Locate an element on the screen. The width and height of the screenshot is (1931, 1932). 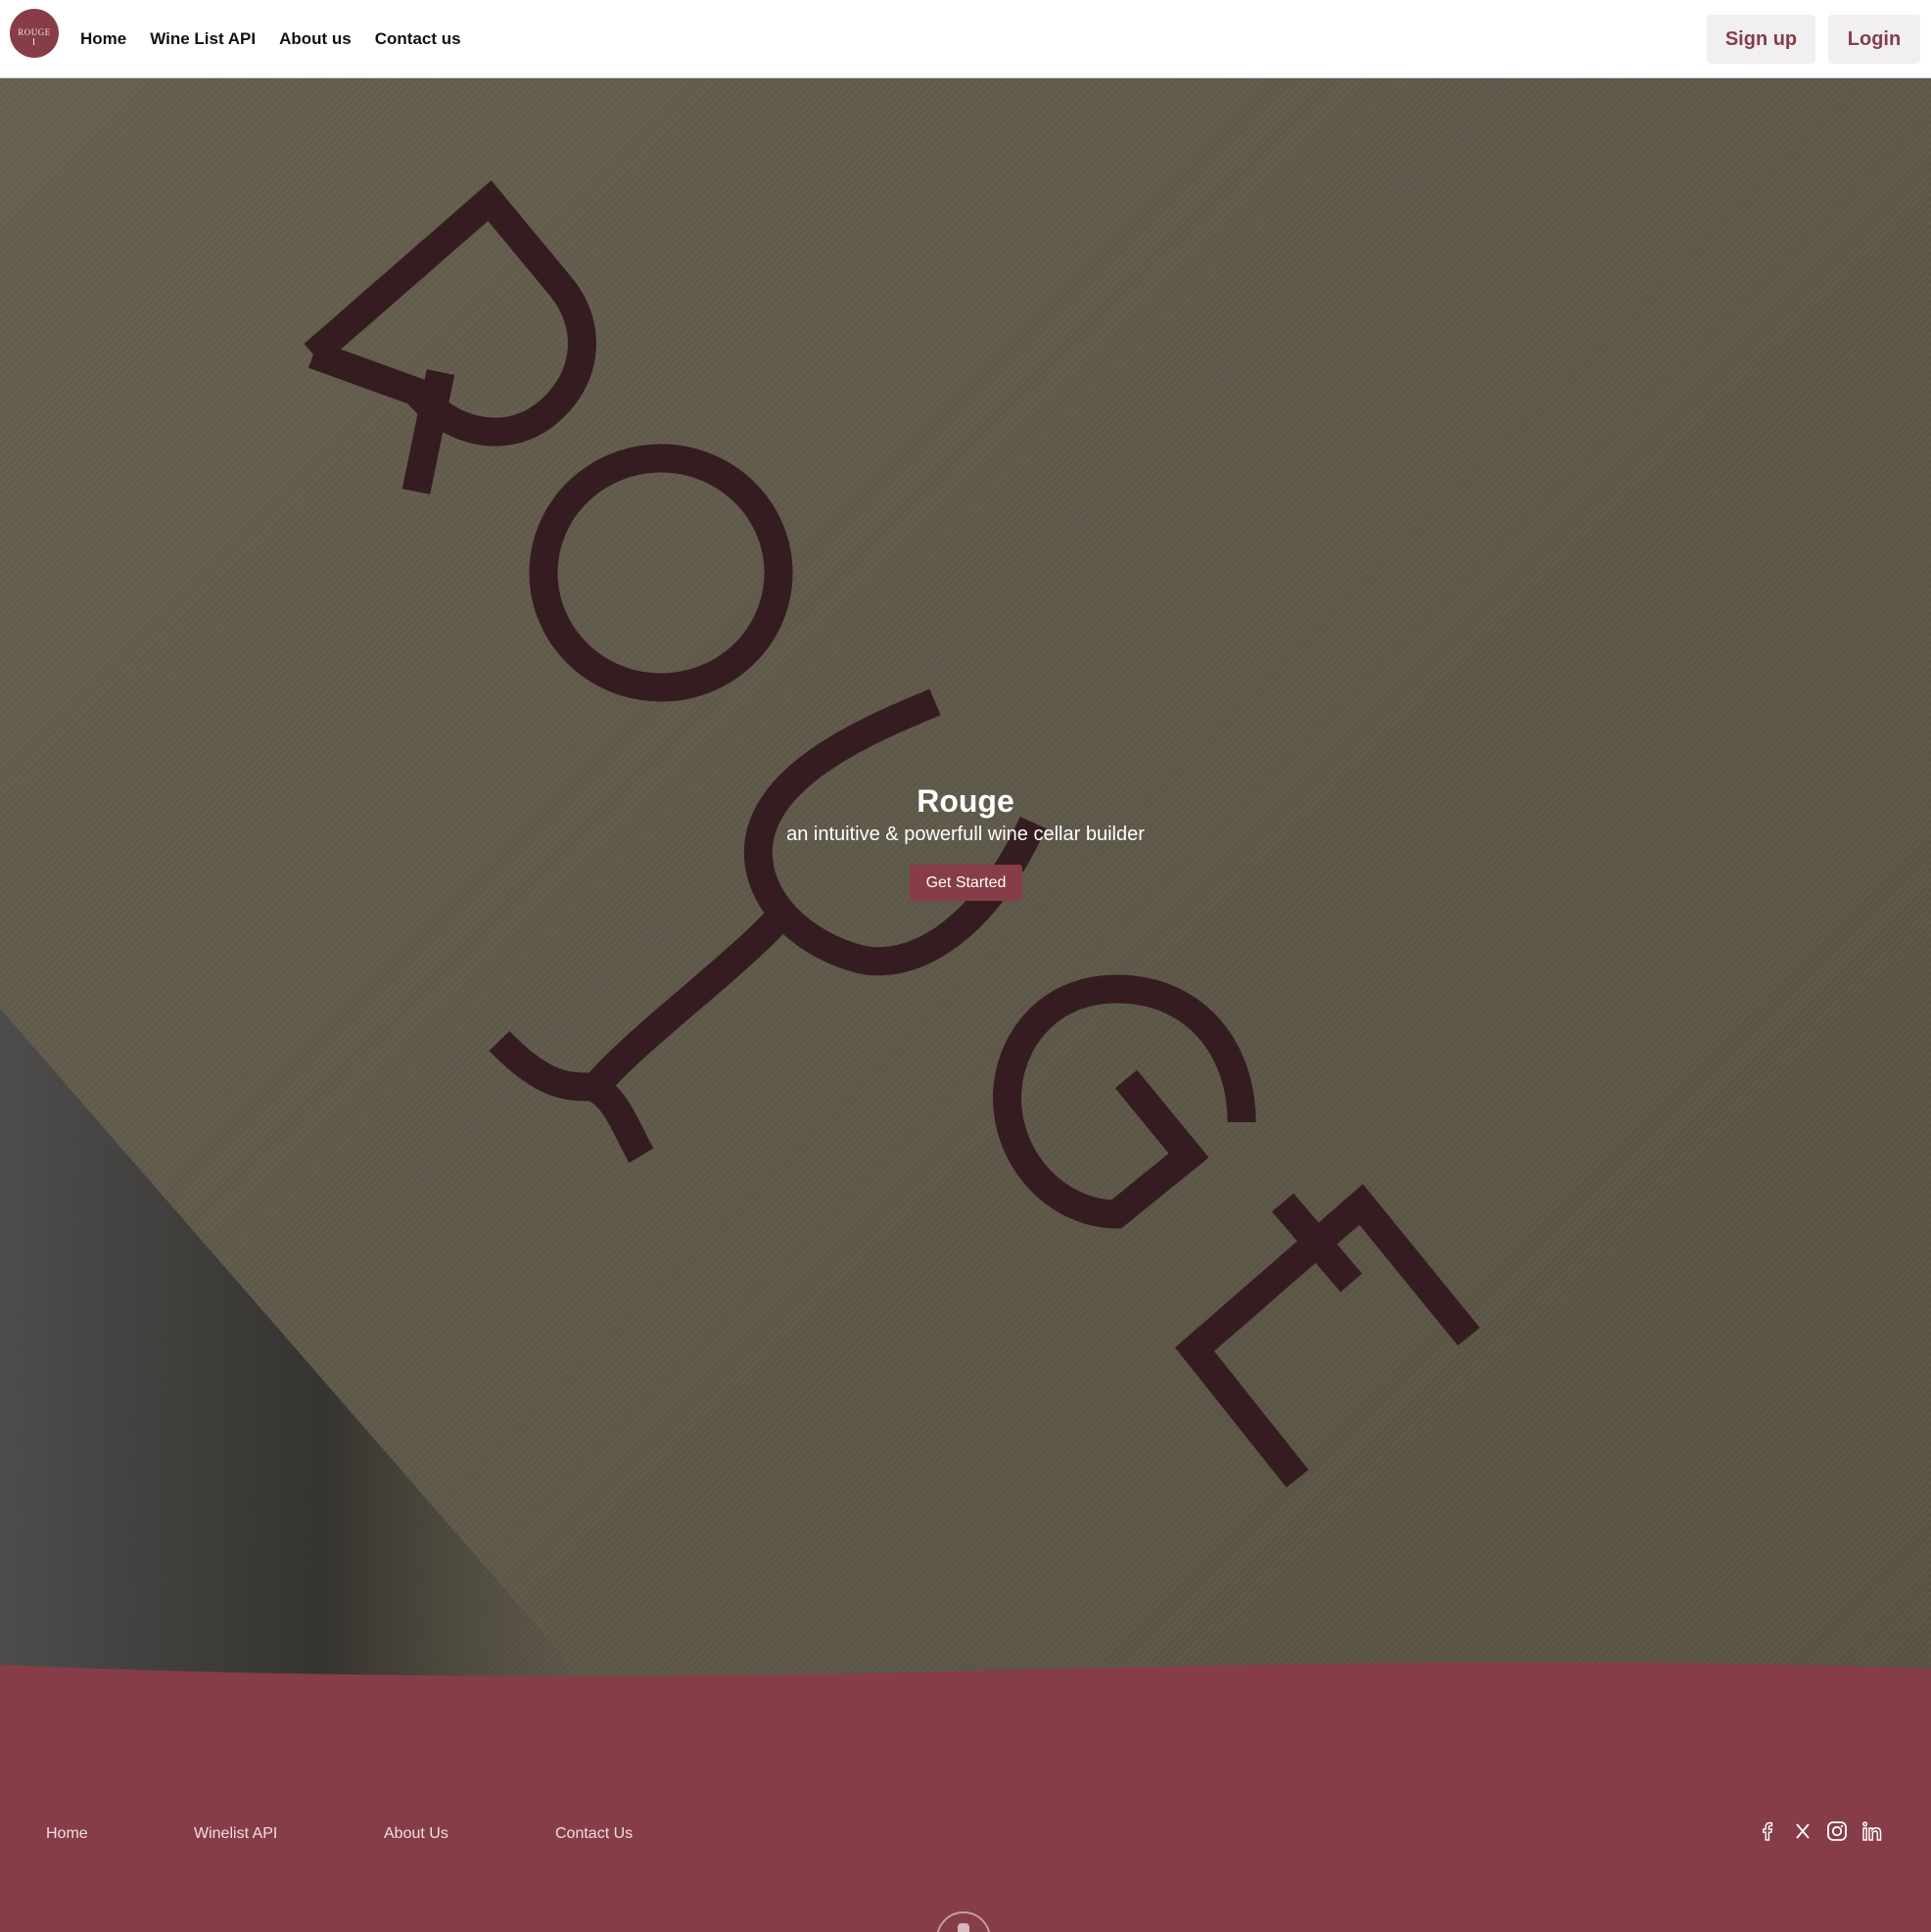
footer-link-about-us: About Us is located at coordinates (416, 1834).